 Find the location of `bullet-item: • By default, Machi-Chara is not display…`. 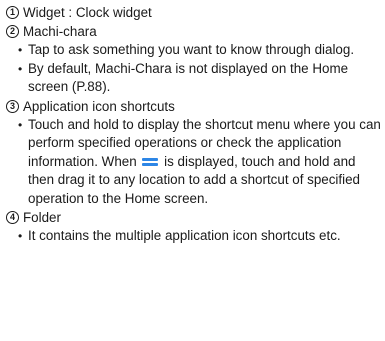

bullet-item: • By default, Machi-Chara is not display… is located at coordinates (195, 78).